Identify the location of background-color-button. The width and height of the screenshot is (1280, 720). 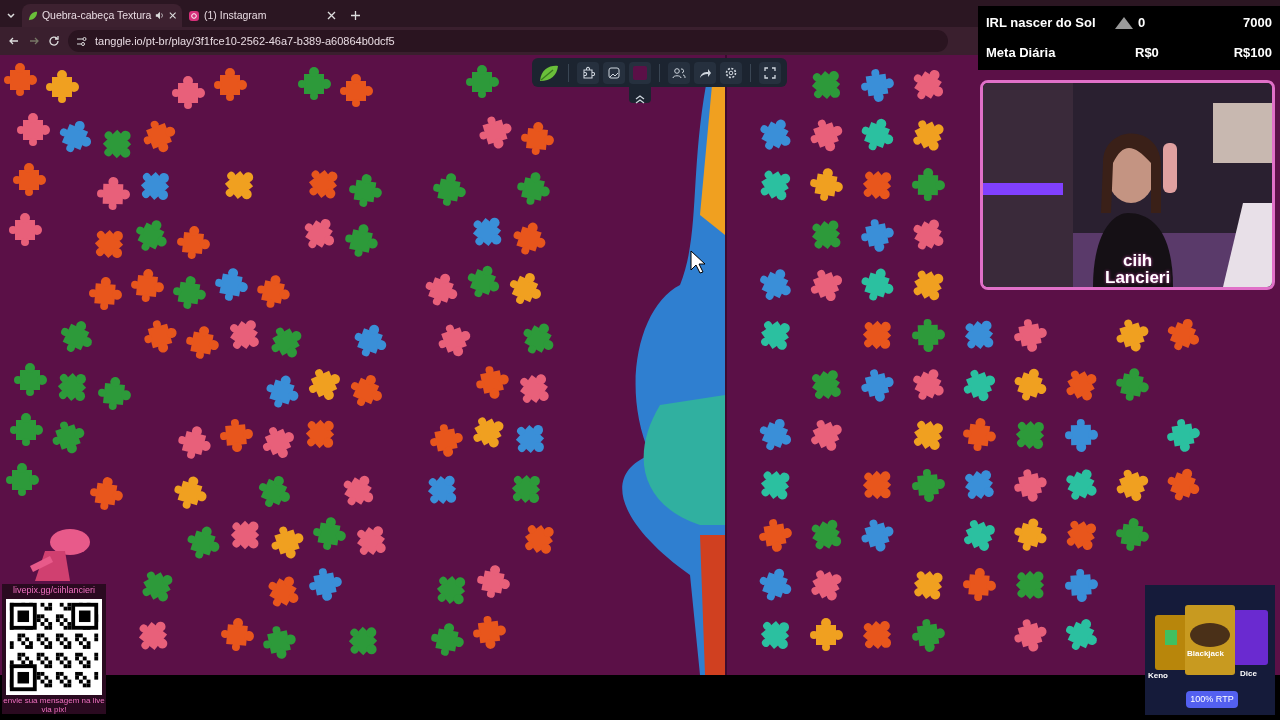
(640, 72).